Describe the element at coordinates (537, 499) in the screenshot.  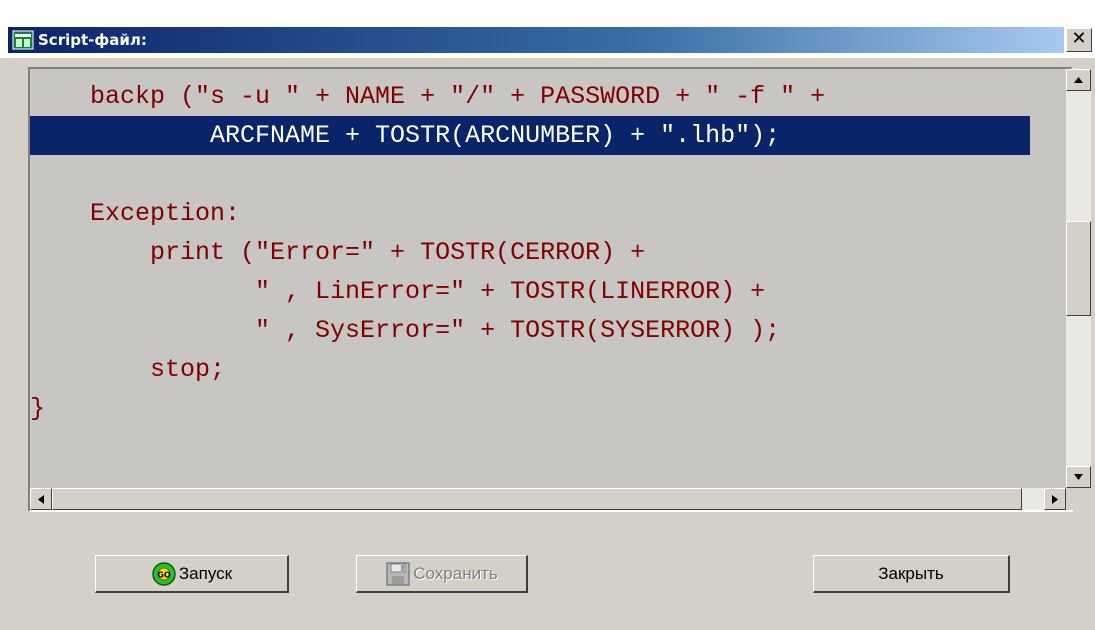
I see `horizontal-scroll-thumb` at that location.